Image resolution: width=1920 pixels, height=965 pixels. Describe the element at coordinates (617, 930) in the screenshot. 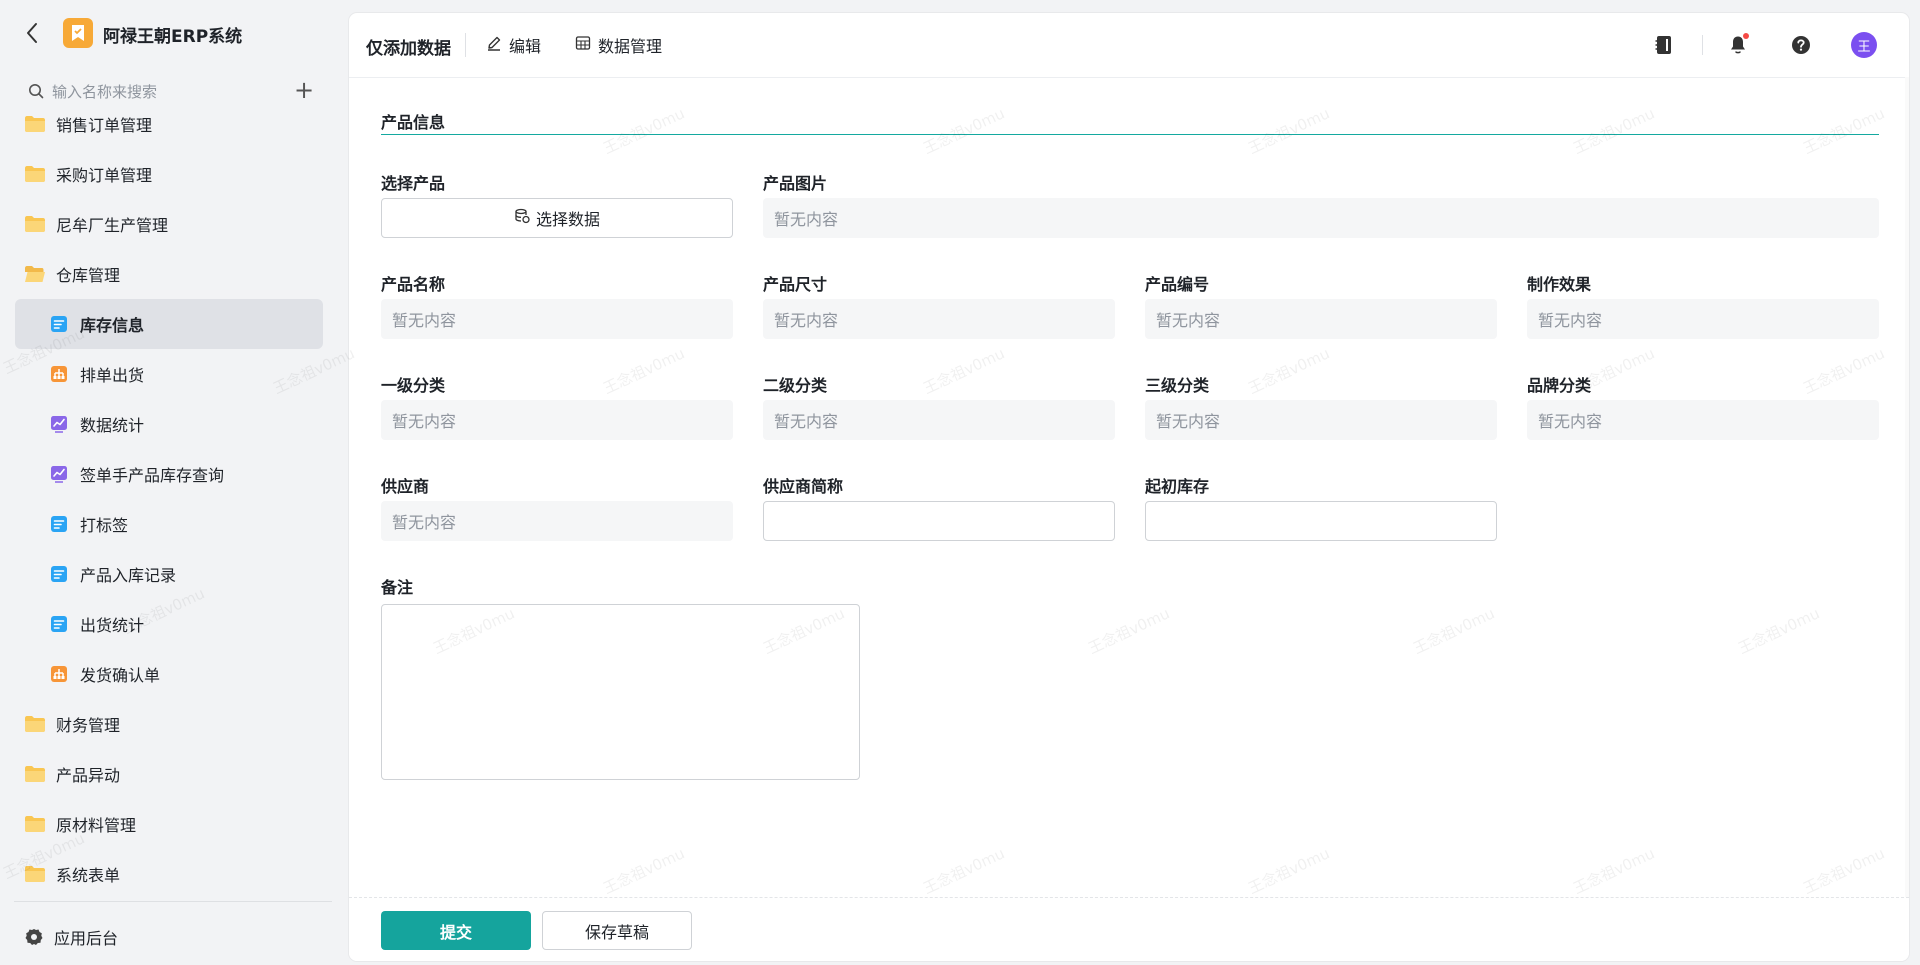

I see `save-draft-button: 保存草稿` at that location.